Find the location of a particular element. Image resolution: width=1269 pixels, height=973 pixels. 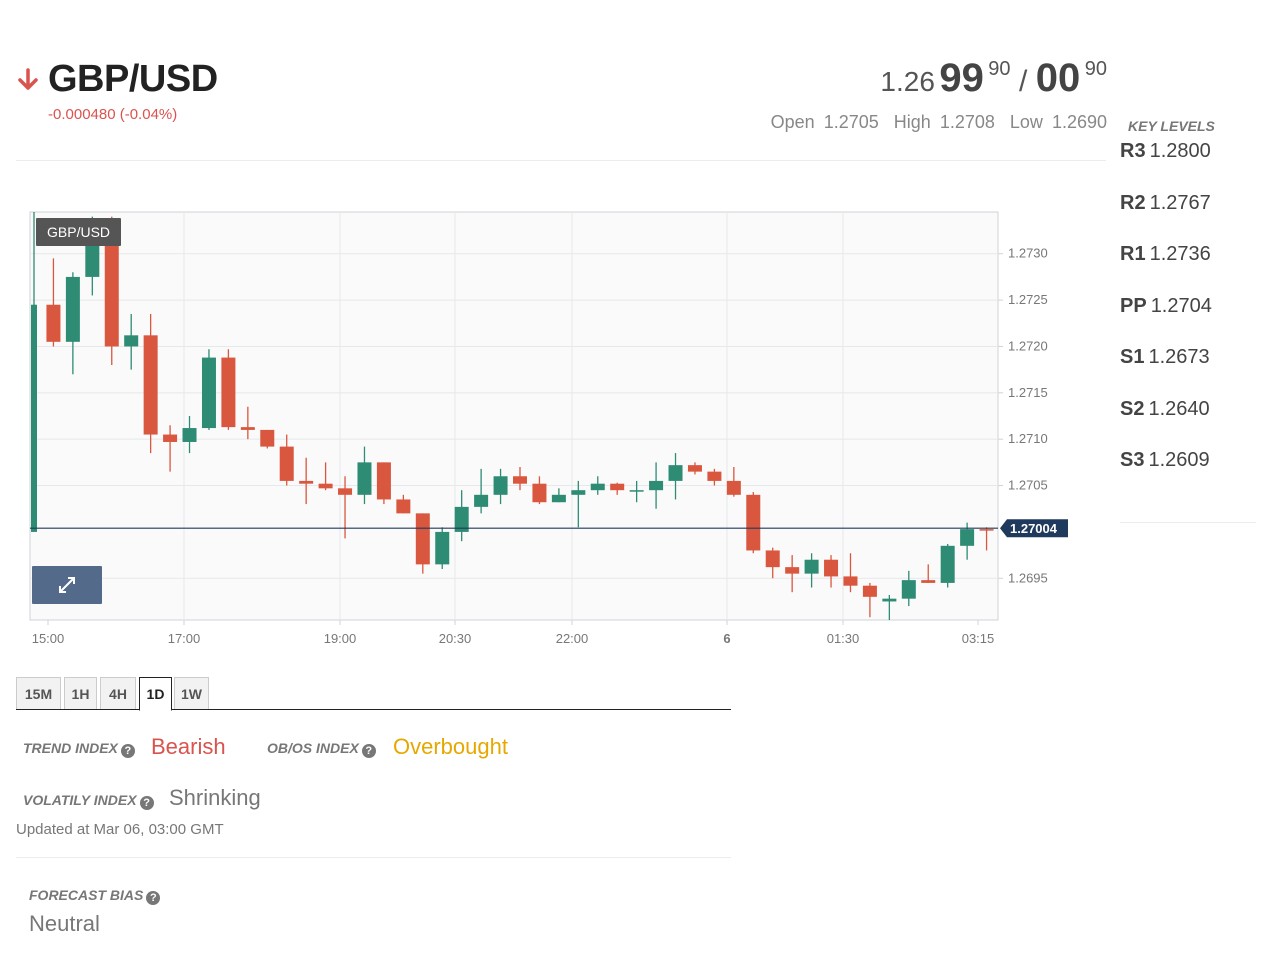

price-change: -0.000480 (-0.04%) is located at coordinates (113, 114).